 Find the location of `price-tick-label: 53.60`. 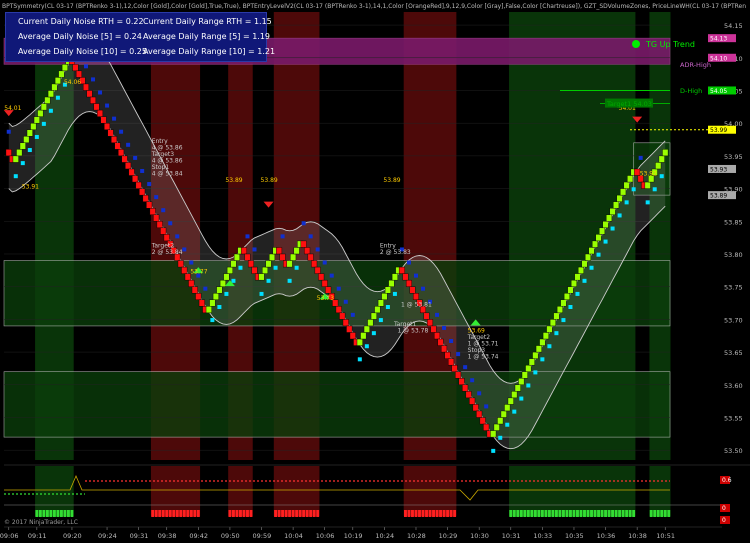

price-tick-label: 53.60 is located at coordinates (733, 386).